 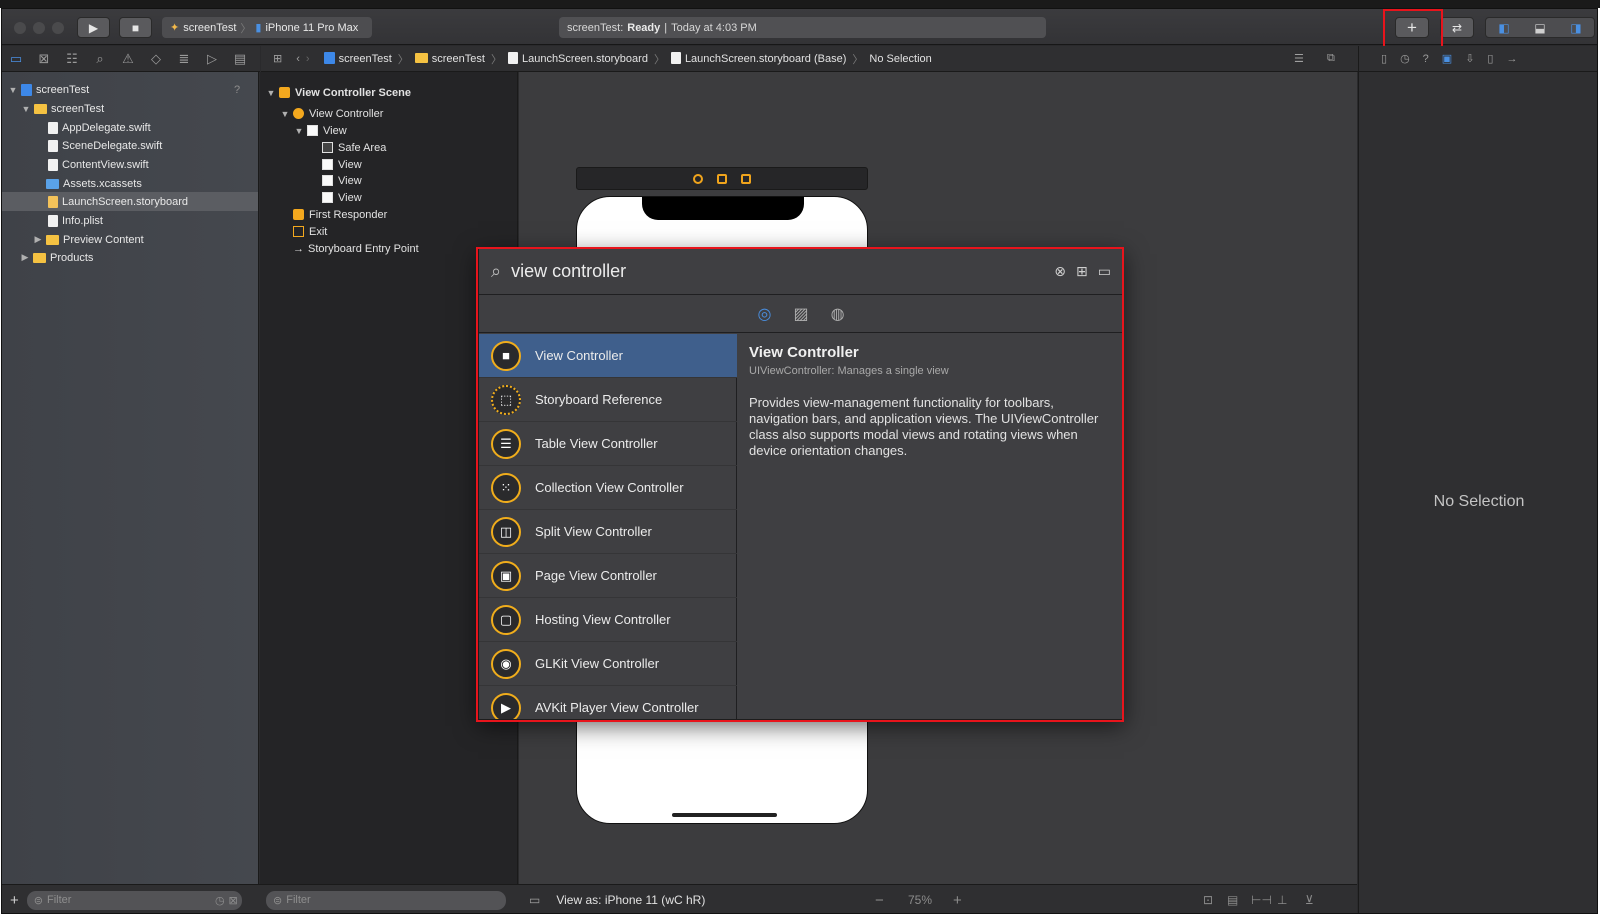 I want to click on tree-item-group: ▶ Preview Content, so click(x=130, y=239).